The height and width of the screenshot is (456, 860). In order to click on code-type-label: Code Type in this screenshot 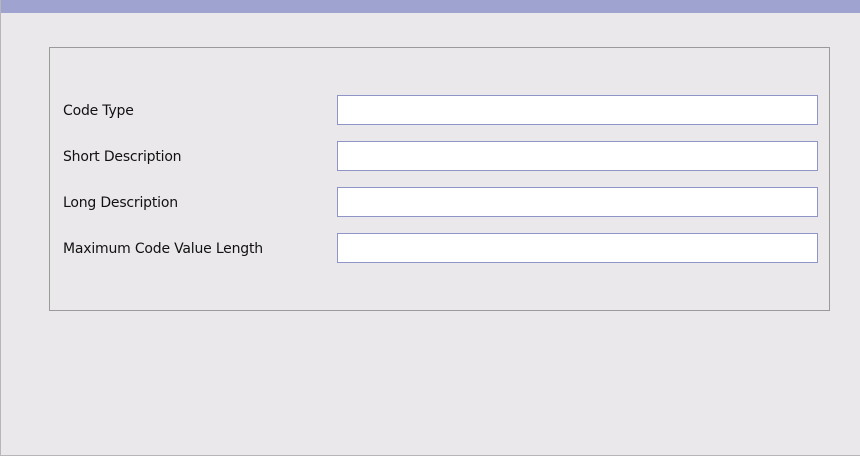, I will do `click(98, 111)`.